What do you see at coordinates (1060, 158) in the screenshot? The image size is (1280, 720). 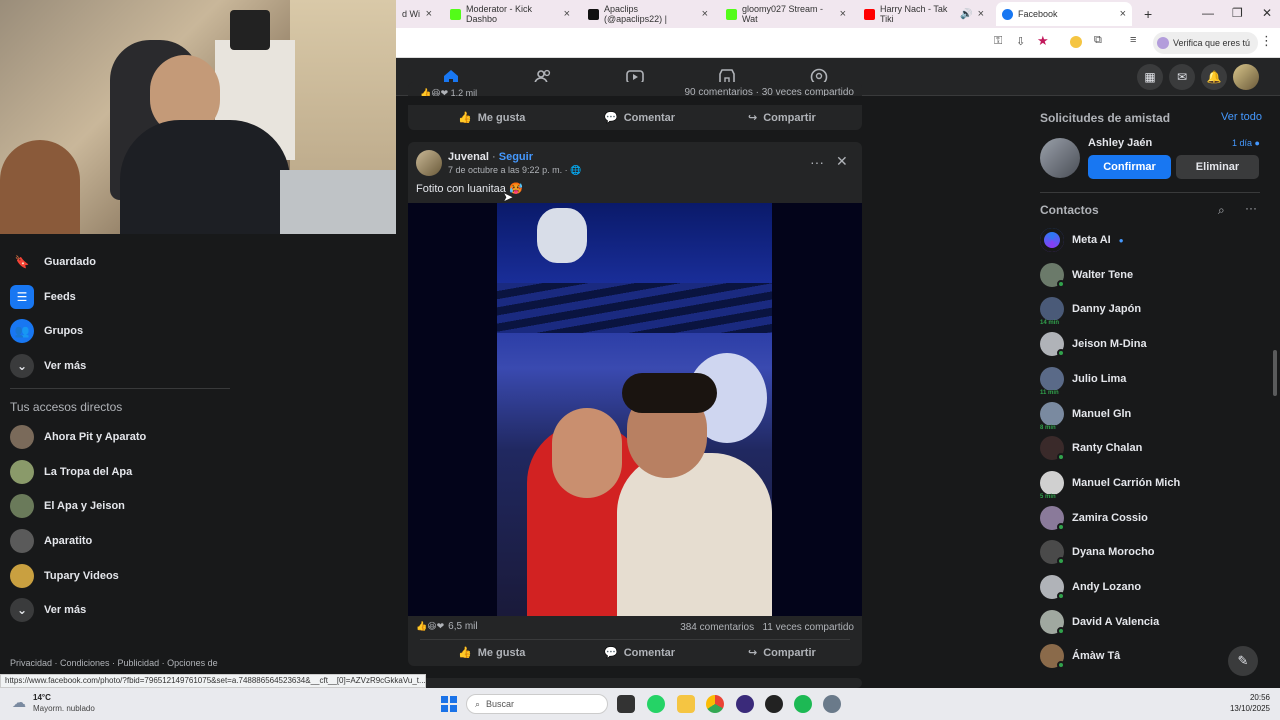 I see `request-avatar` at bounding box center [1060, 158].